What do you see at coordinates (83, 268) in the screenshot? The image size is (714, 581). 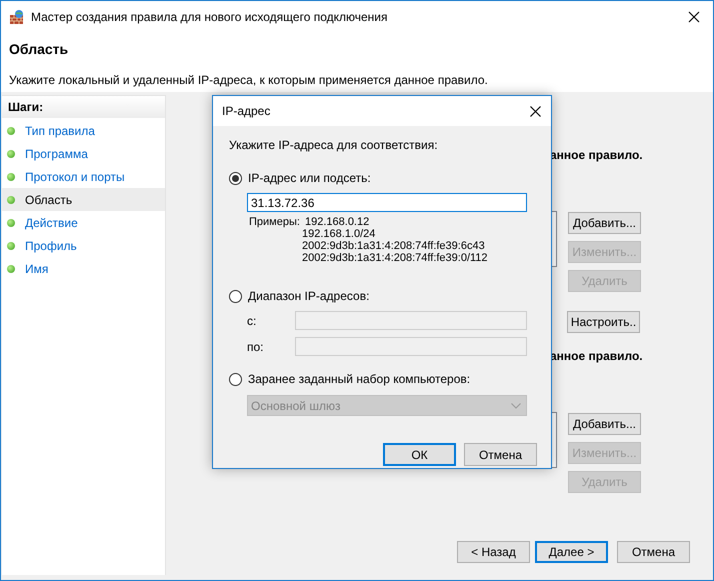 I see `step-item: Имя` at bounding box center [83, 268].